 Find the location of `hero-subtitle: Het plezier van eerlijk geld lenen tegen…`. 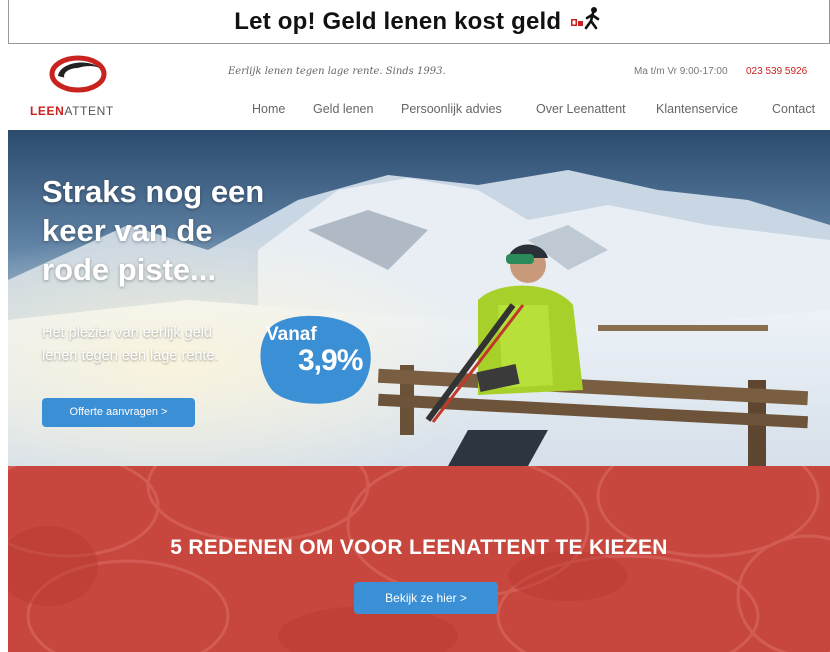

hero-subtitle: Het plezier van eerlijk geld lenen tegen… is located at coordinates (130, 344).